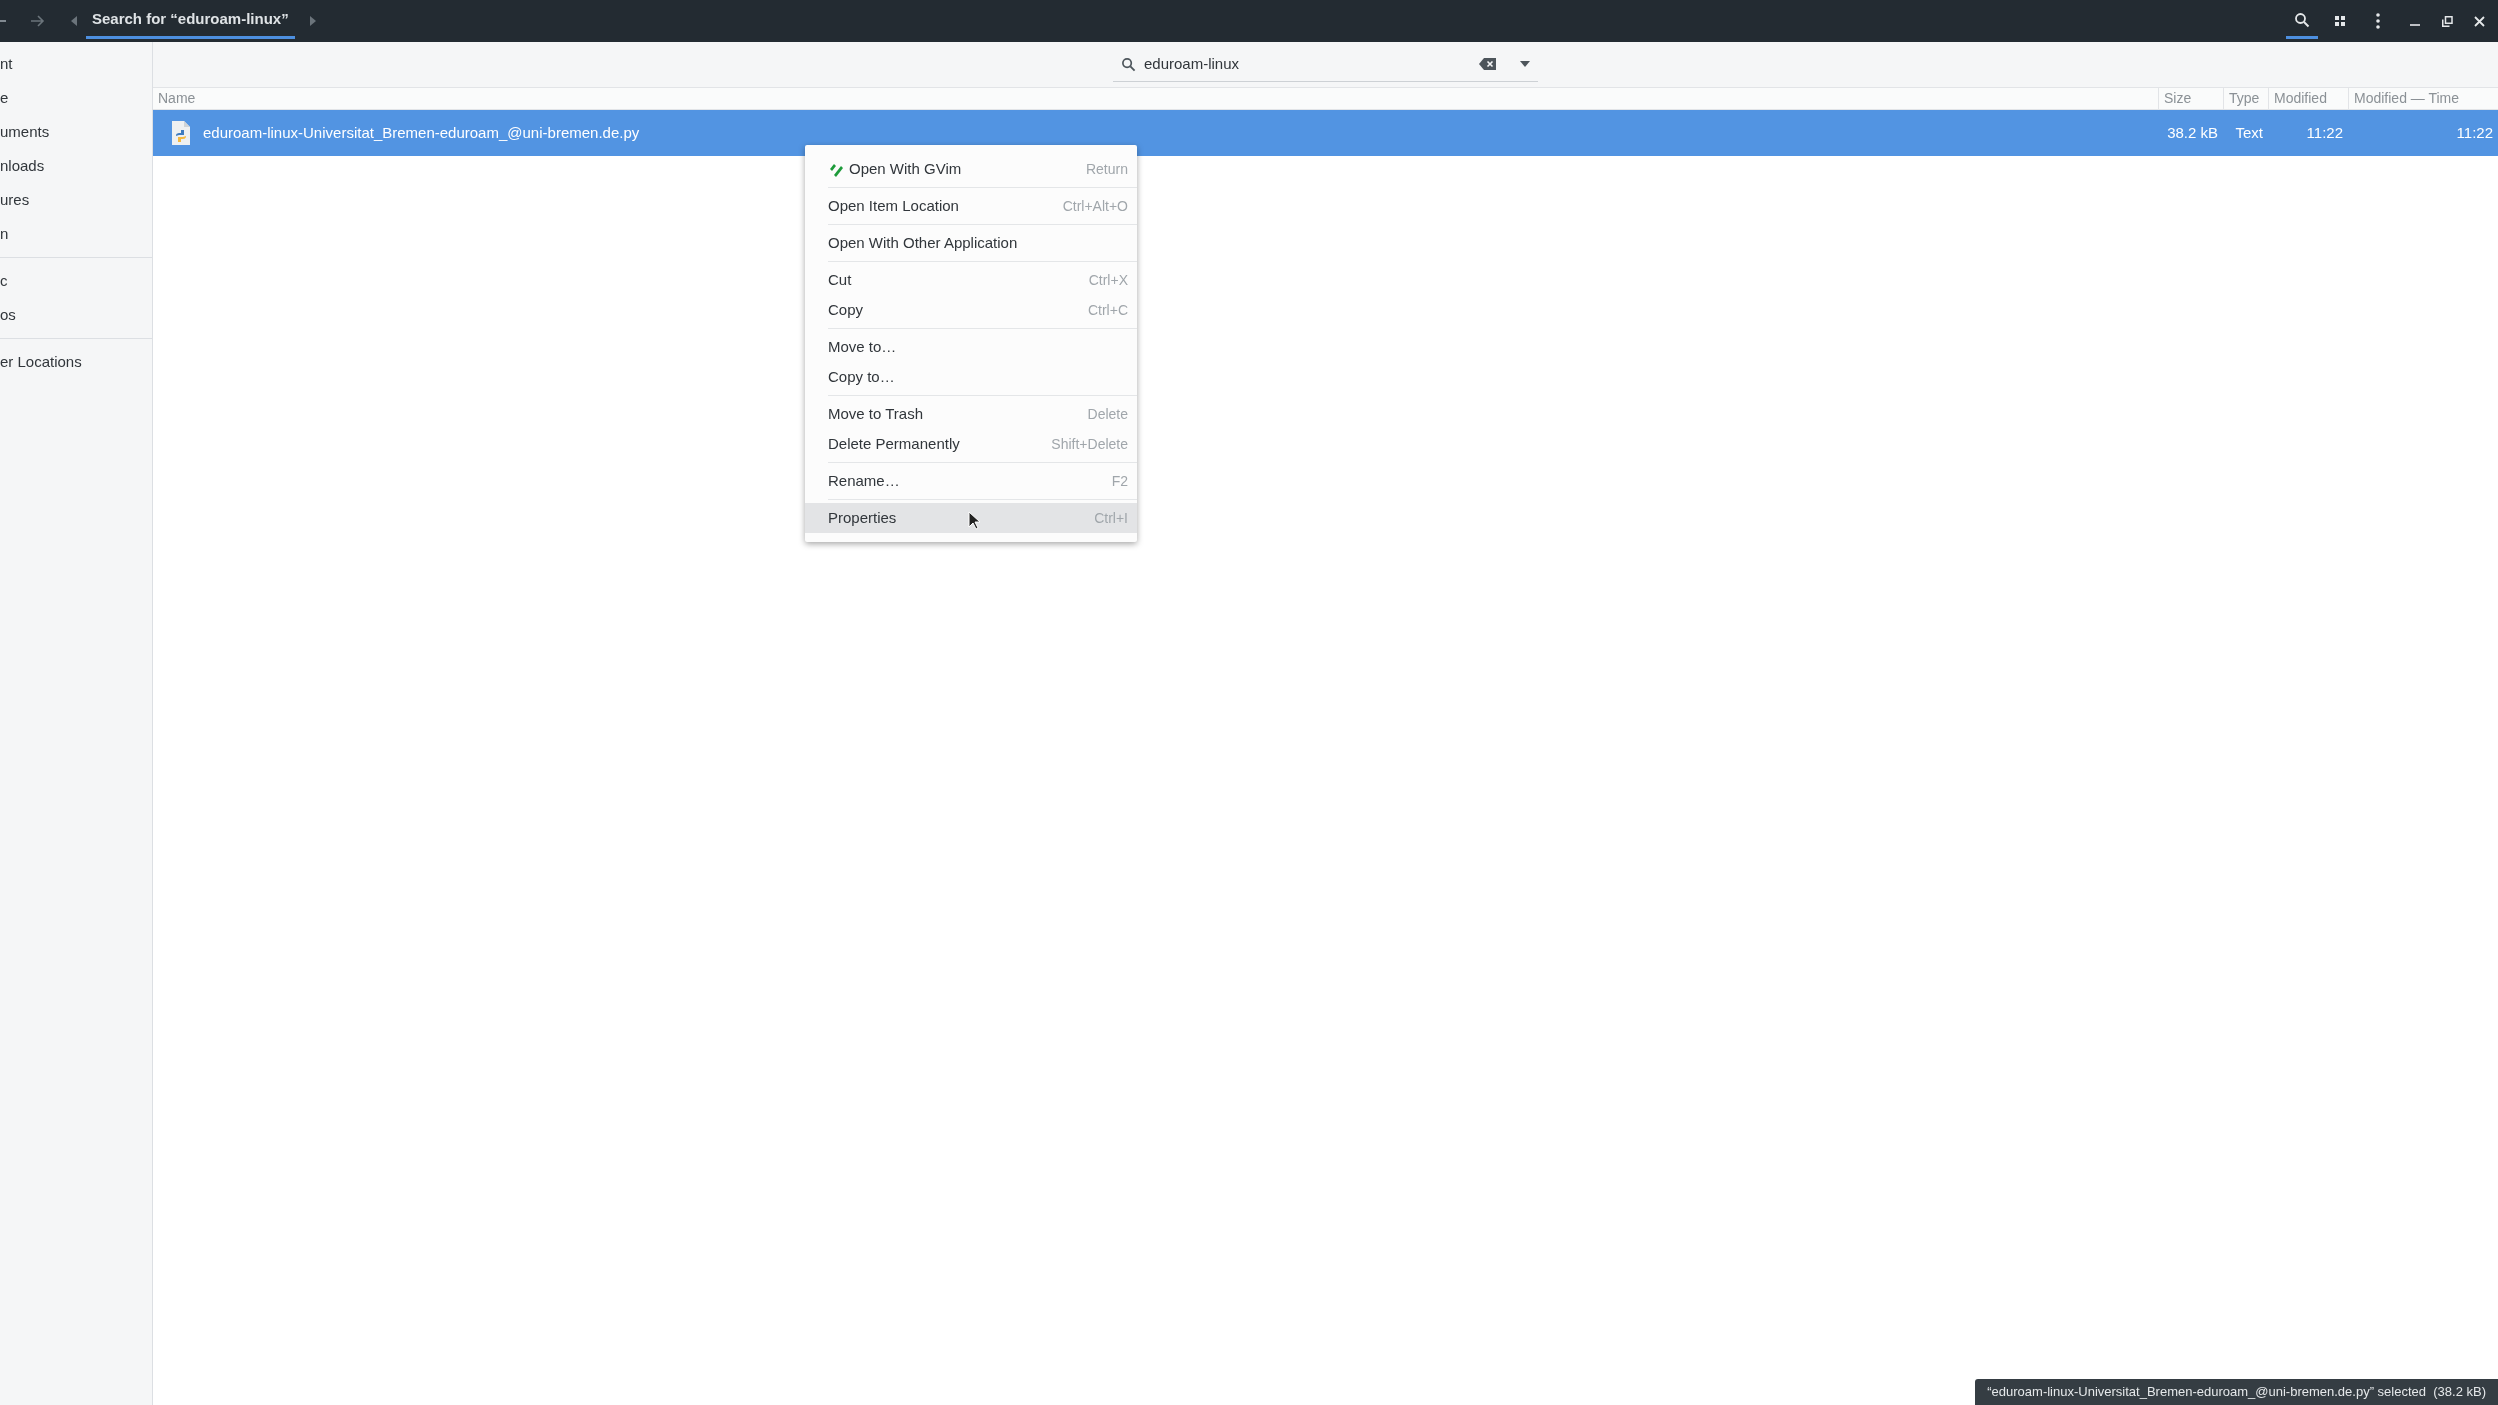  Describe the element at coordinates (2340, 21) in the screenshot. I see `grid-icon` at that location.